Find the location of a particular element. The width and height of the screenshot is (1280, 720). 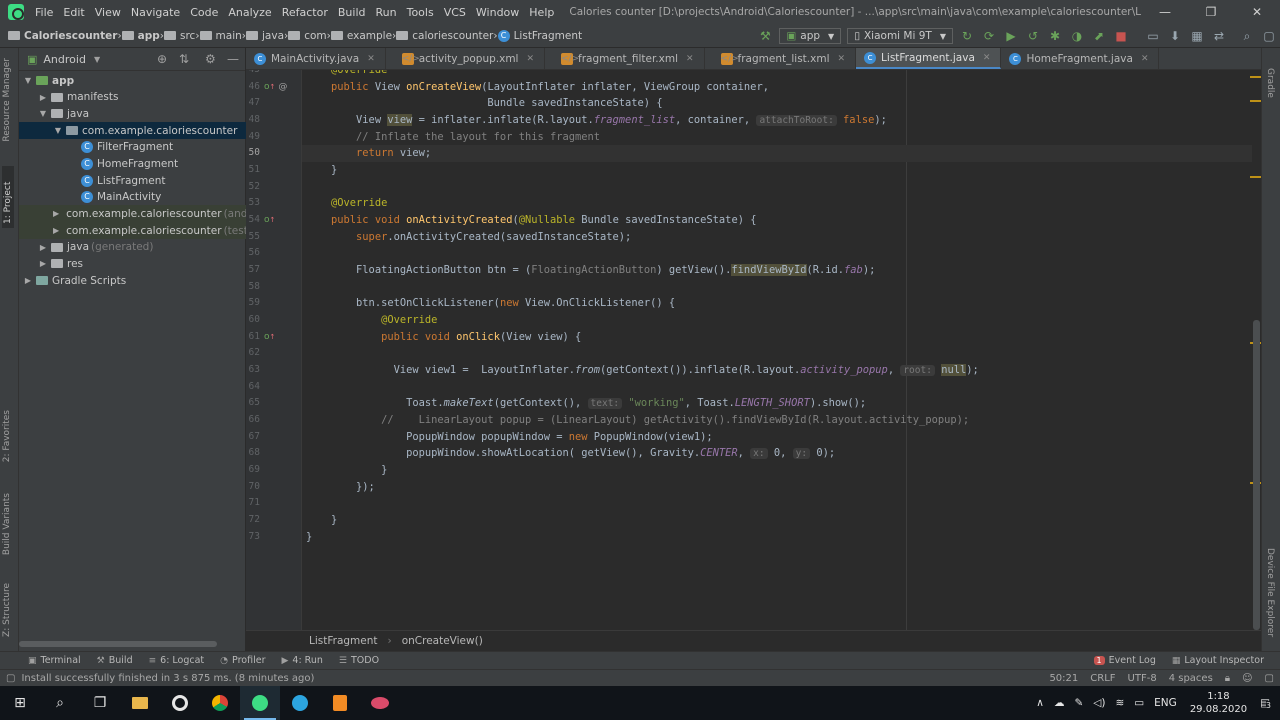

menu-analyze: Analyze is located at coordinates (249, 12).